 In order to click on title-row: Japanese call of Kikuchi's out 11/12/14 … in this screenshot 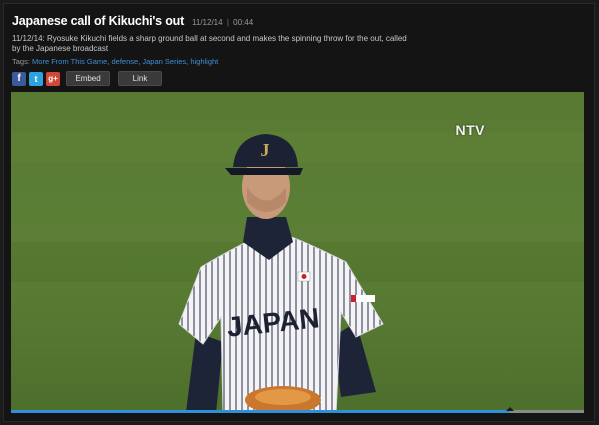, I will do `click(300, 21)`.